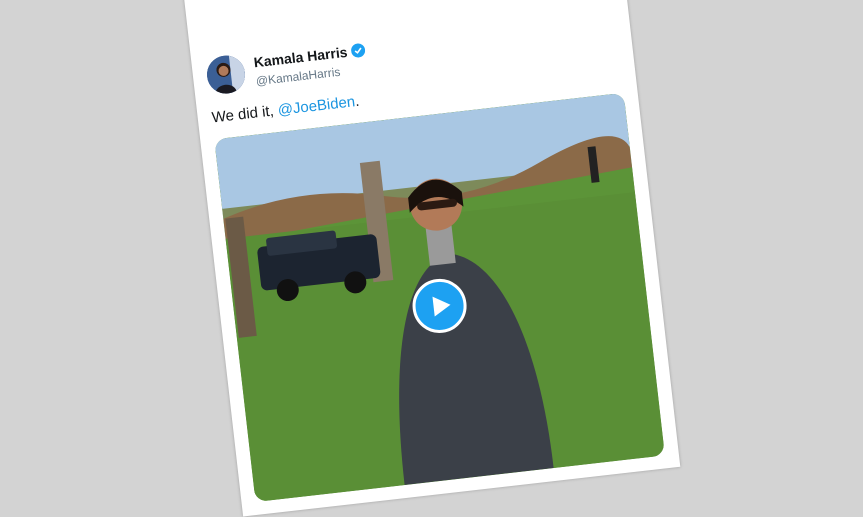 This screenshot has height=517, width=863. Describe the element at coordinates (357, 101) in the screenshot. I see `tweet-text-suffix: .` at that location.